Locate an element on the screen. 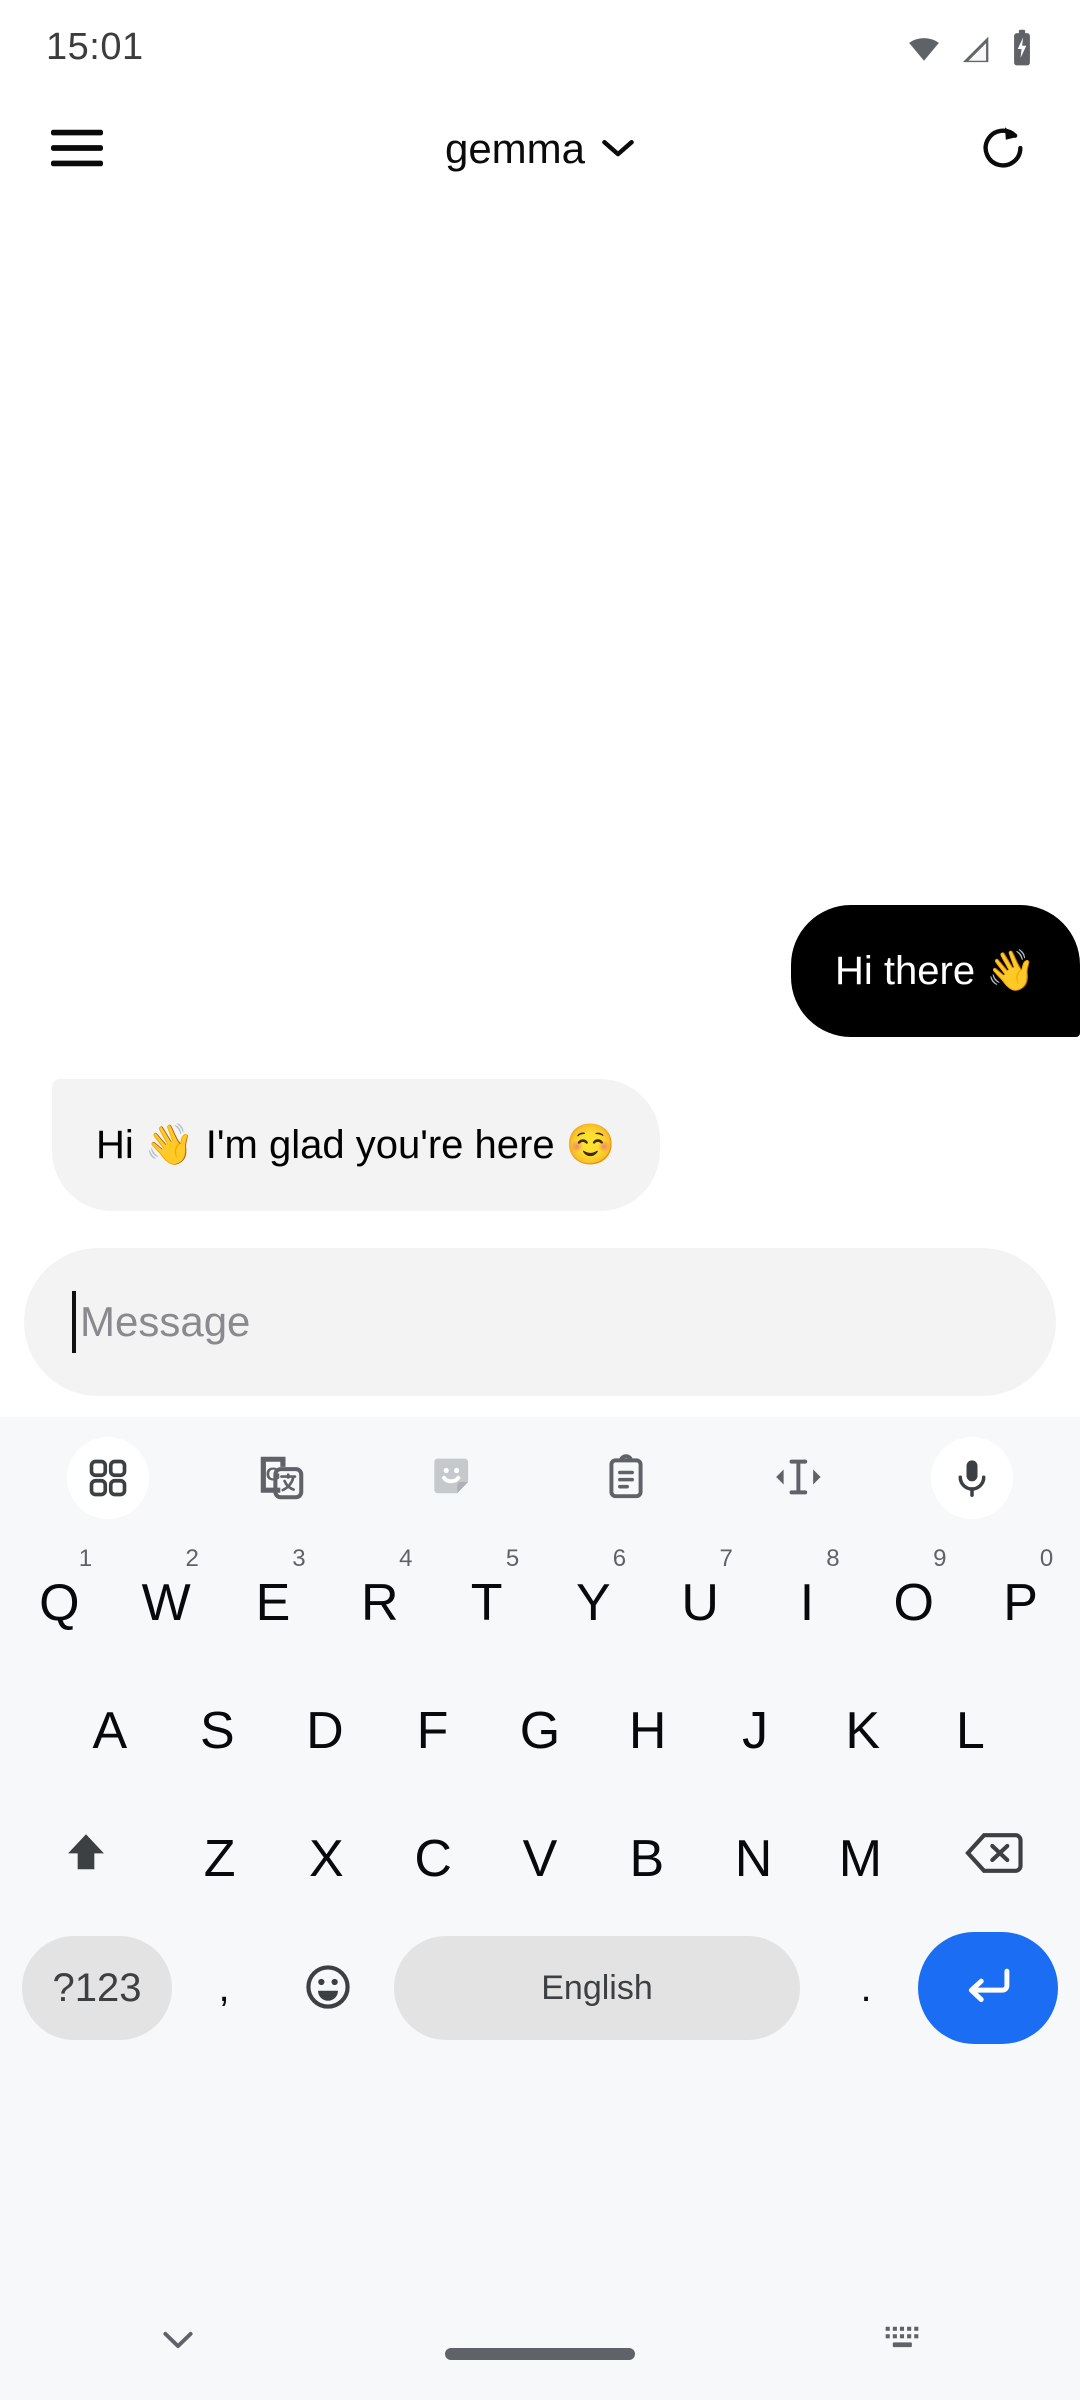  key-hint: 1 is located at coordinates (85, 1558).